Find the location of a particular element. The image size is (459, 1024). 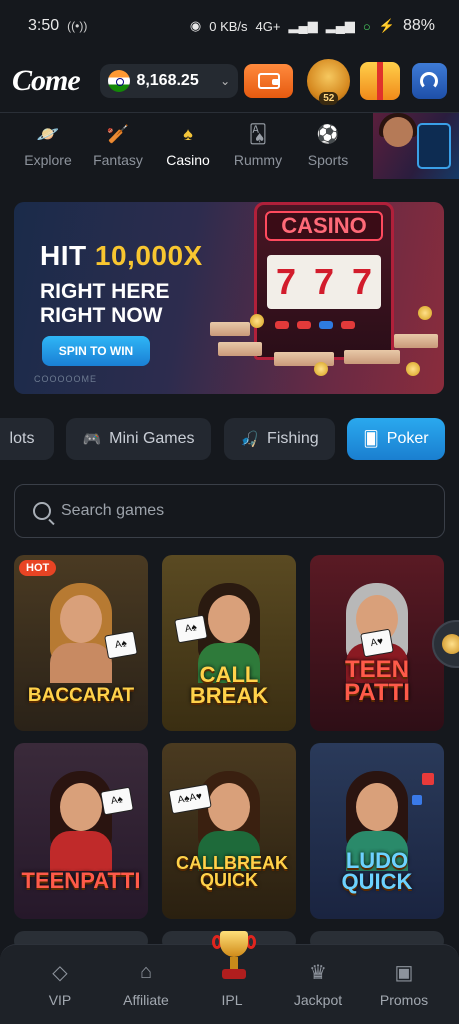

game-title: CALLBREAK QUICK is located at coordinates (232, 872).